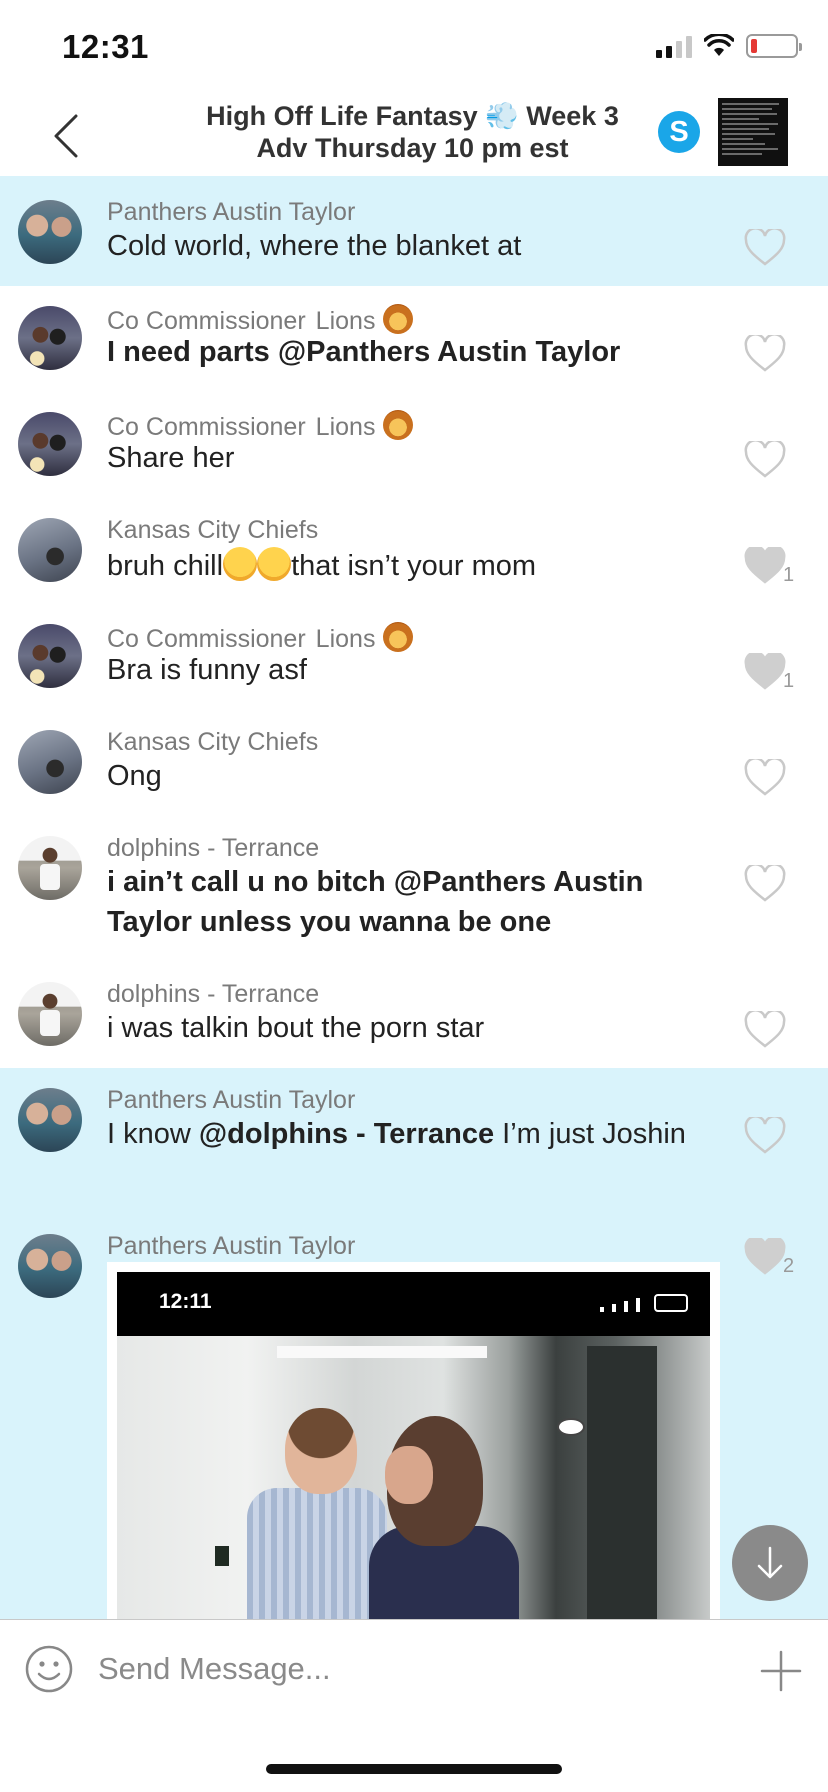 This screenshot has height=1792, width=828. Describe the element at coordinates (753, 132) in the screenshot. I see `group-avatar` at that location.